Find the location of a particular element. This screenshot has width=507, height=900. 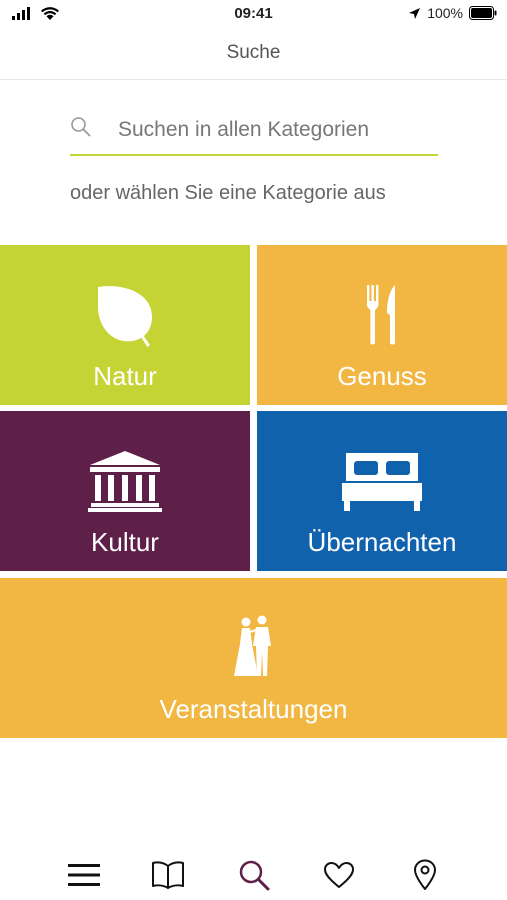

category-hint: oder wählen Sie eine Kategorie aus is located at coordinates (228, 193).